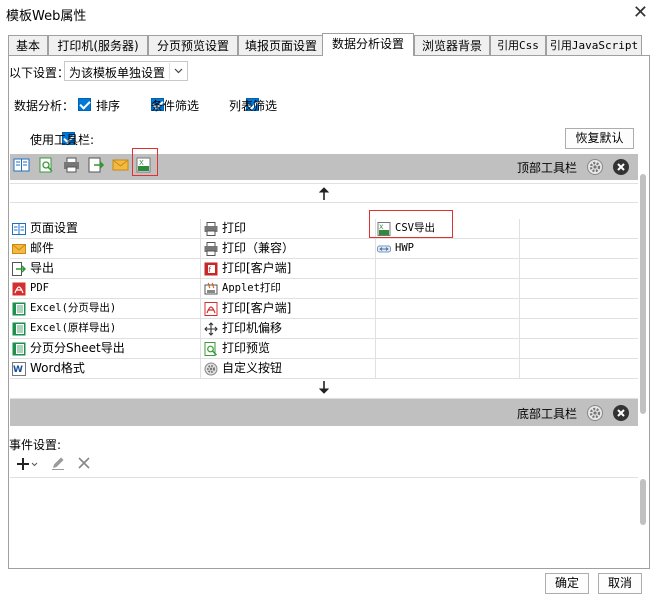 The height and width of the screenshot is (600, 660). I want to click on ok-button: 确定, so click(567, 583).